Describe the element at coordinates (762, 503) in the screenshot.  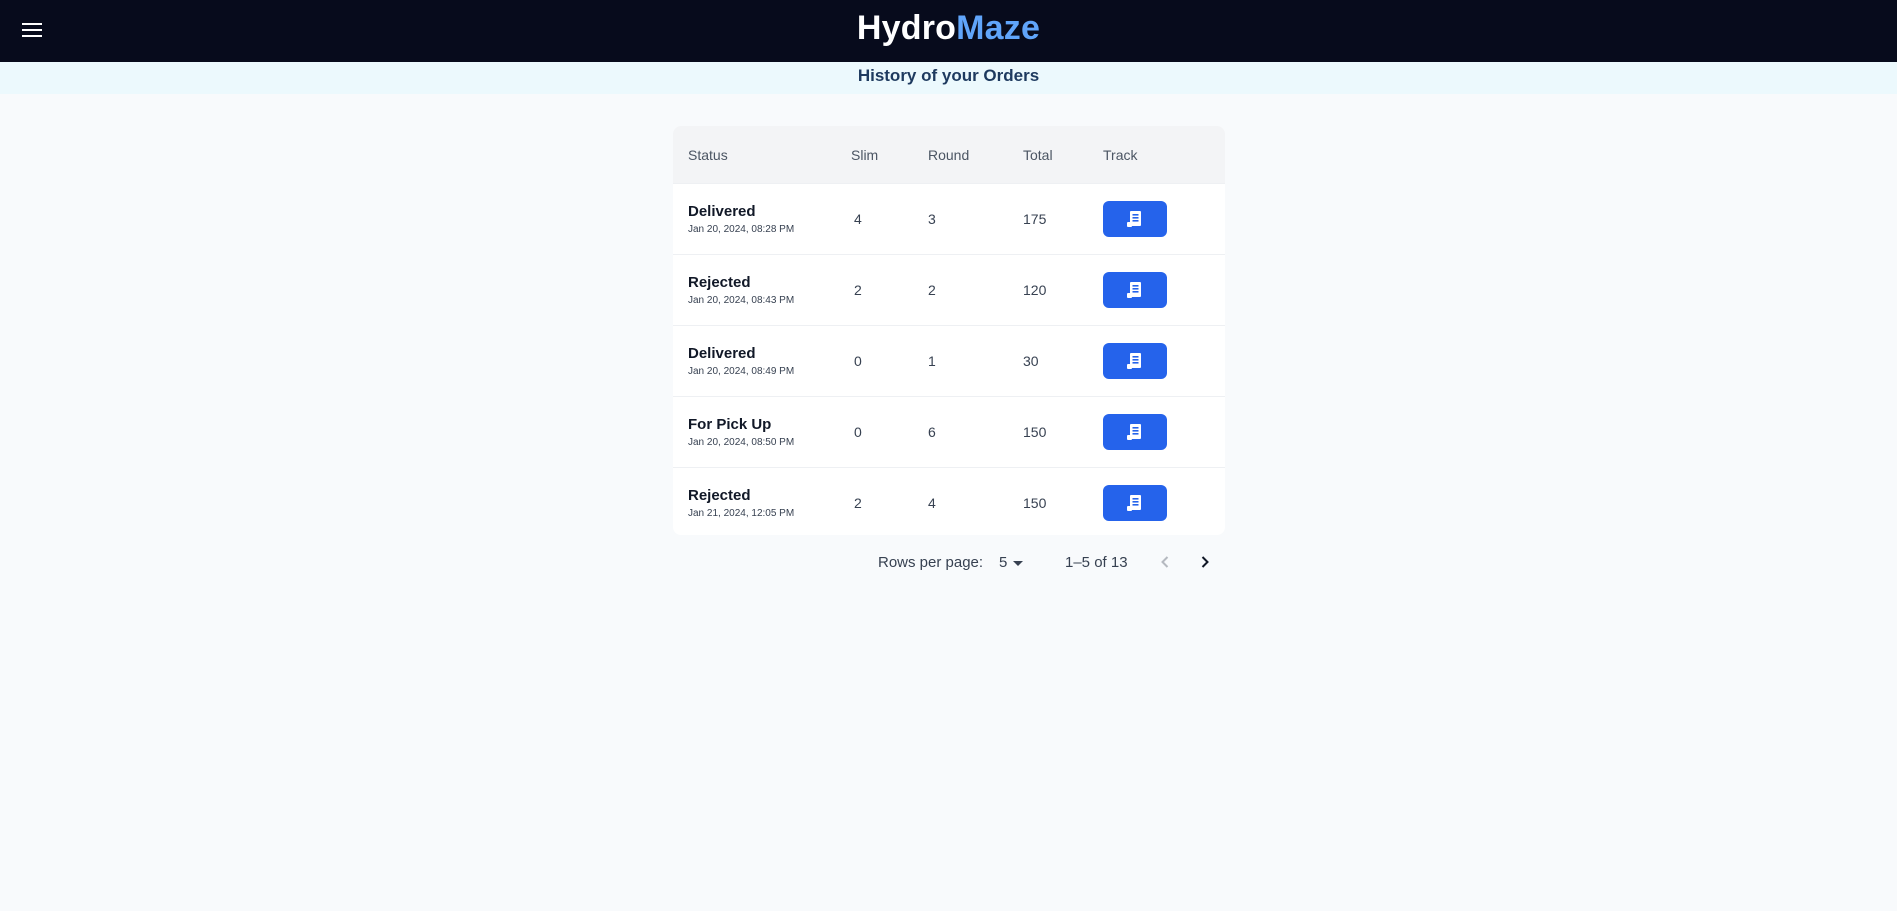
I see `status-cell: Rejected Jan 21, 2024, 12:05 PM` at that location.